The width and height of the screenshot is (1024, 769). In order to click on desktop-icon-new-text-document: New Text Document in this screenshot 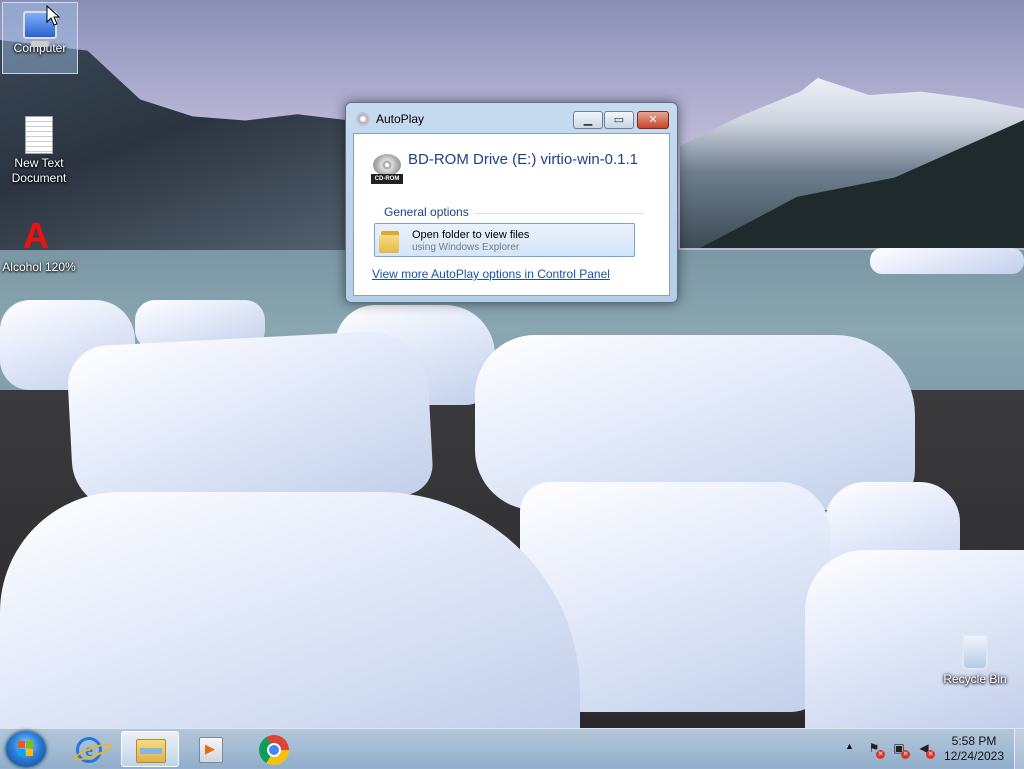, I will do `click(39, 149)`.